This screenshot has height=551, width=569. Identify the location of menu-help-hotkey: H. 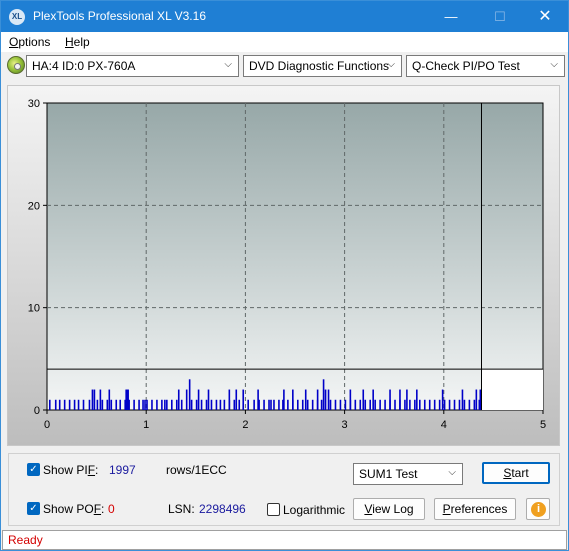
(69, 42).